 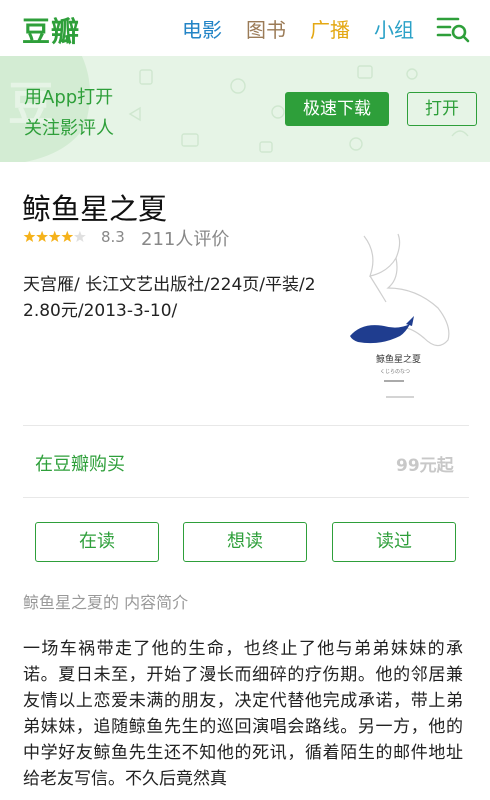 I want to click on reading-button: 在读, so click(x=97, y=542).